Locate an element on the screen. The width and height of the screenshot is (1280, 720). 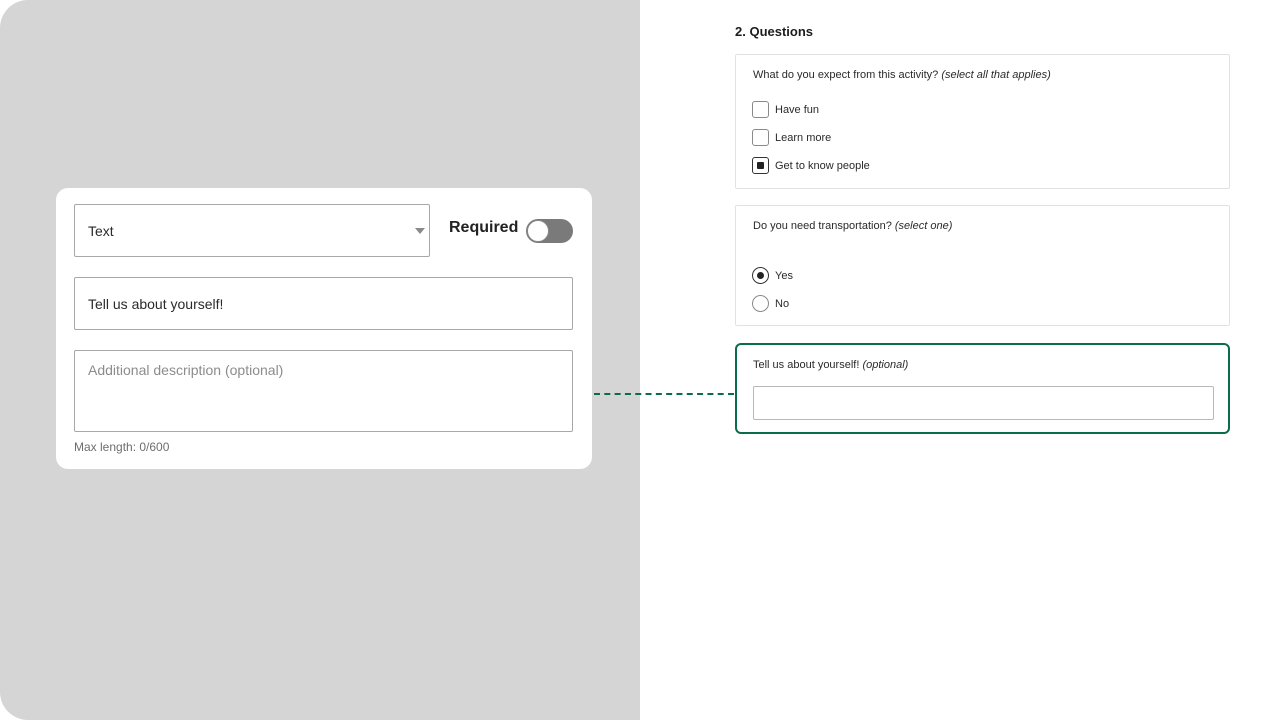
radio-icon is located at coordinates (760, 303).